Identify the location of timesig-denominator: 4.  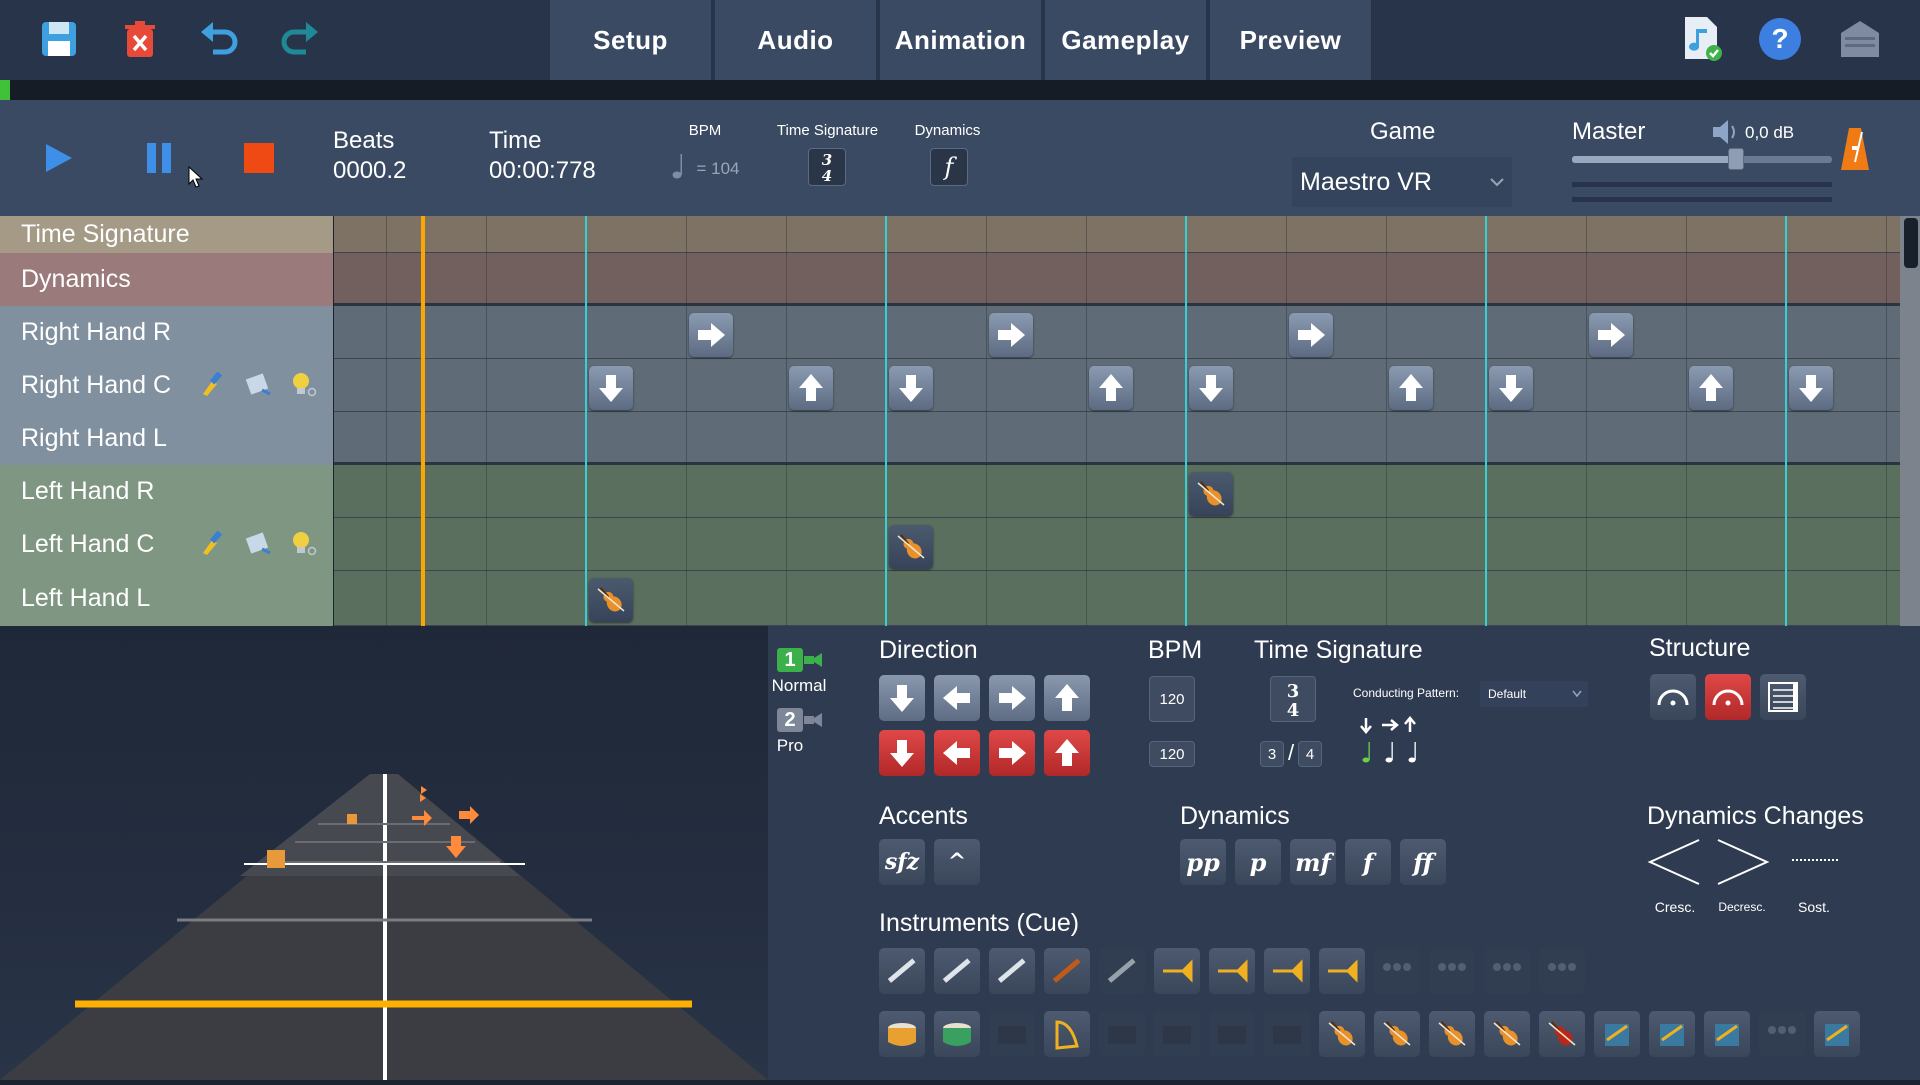
(1310, 754).